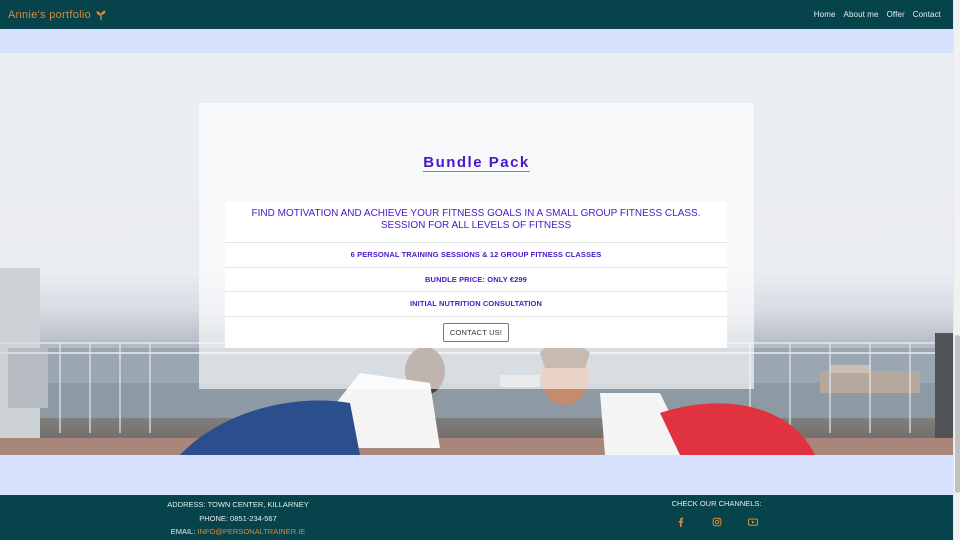 This screenshot has height=540, width=960. I want to click on offer-title-text: Bundle Pack, so click(476, 163).